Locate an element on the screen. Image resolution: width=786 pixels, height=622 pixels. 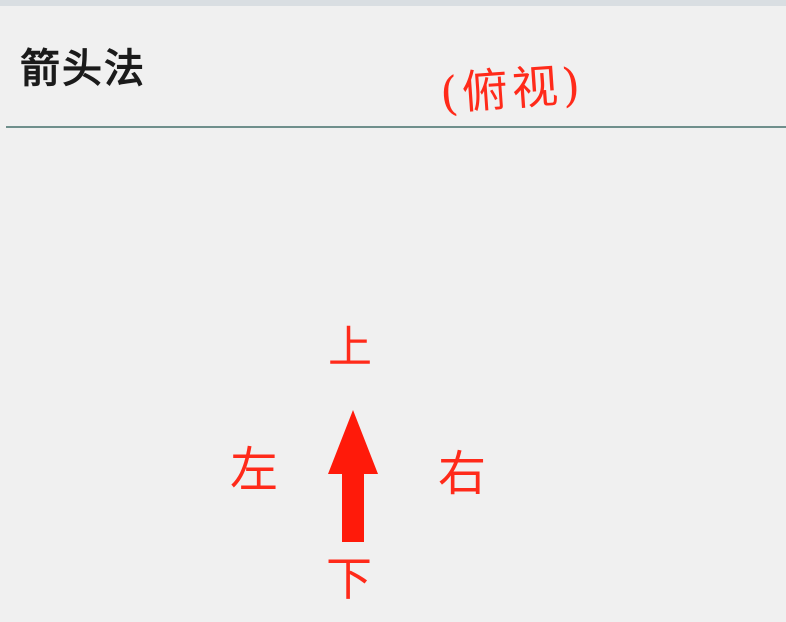
direction-label-up: 上 is located at coordinates (350, 347).